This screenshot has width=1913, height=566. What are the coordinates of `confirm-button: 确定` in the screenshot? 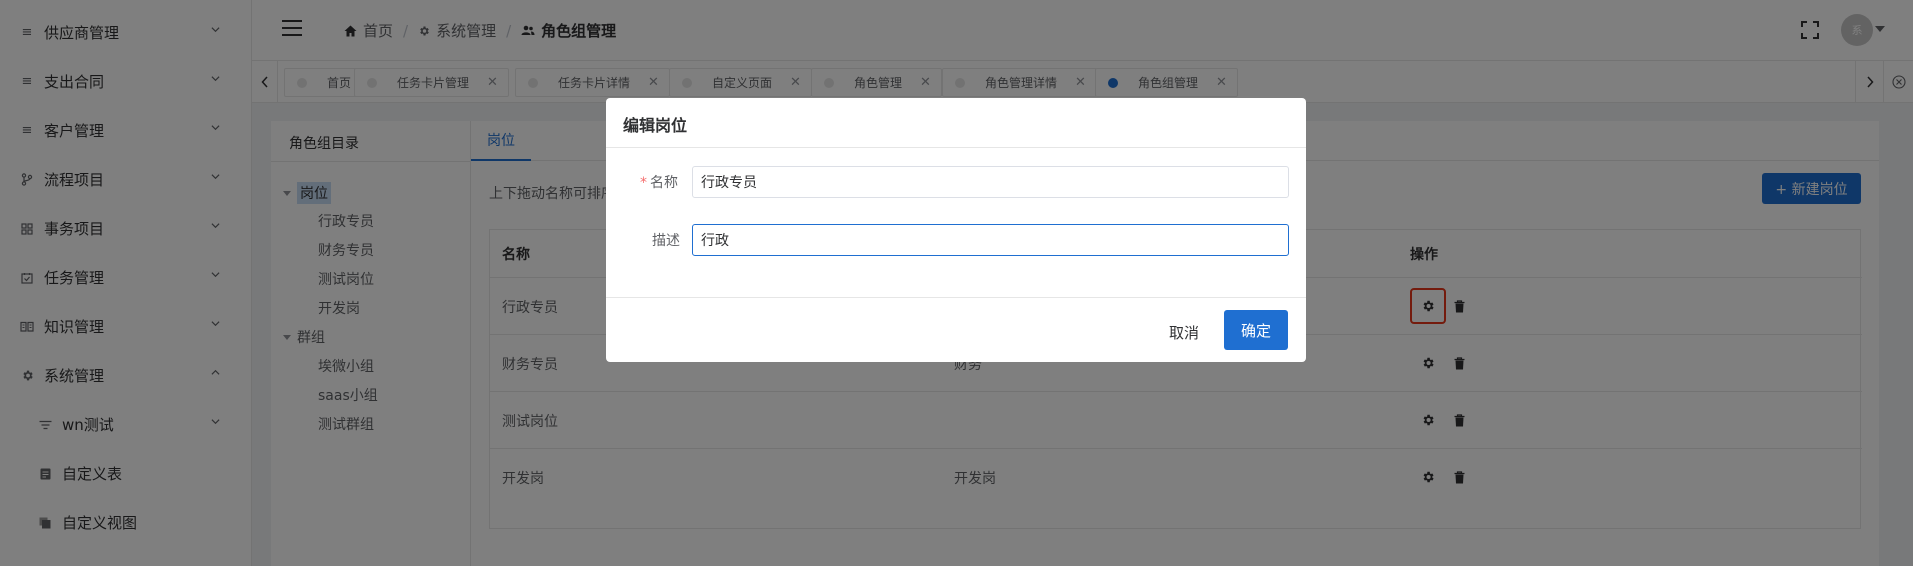 It's located at (1256, 330).